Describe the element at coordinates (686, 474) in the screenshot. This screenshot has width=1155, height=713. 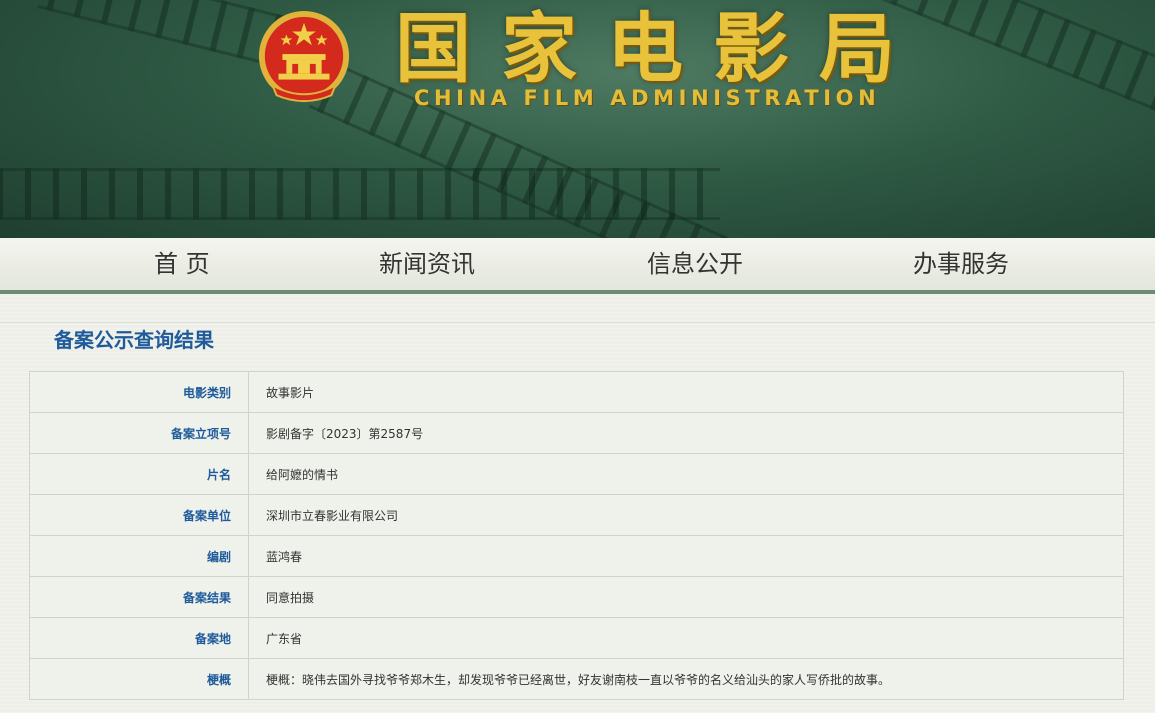
I see `row-value: 给阿嬷的情书` at that location.